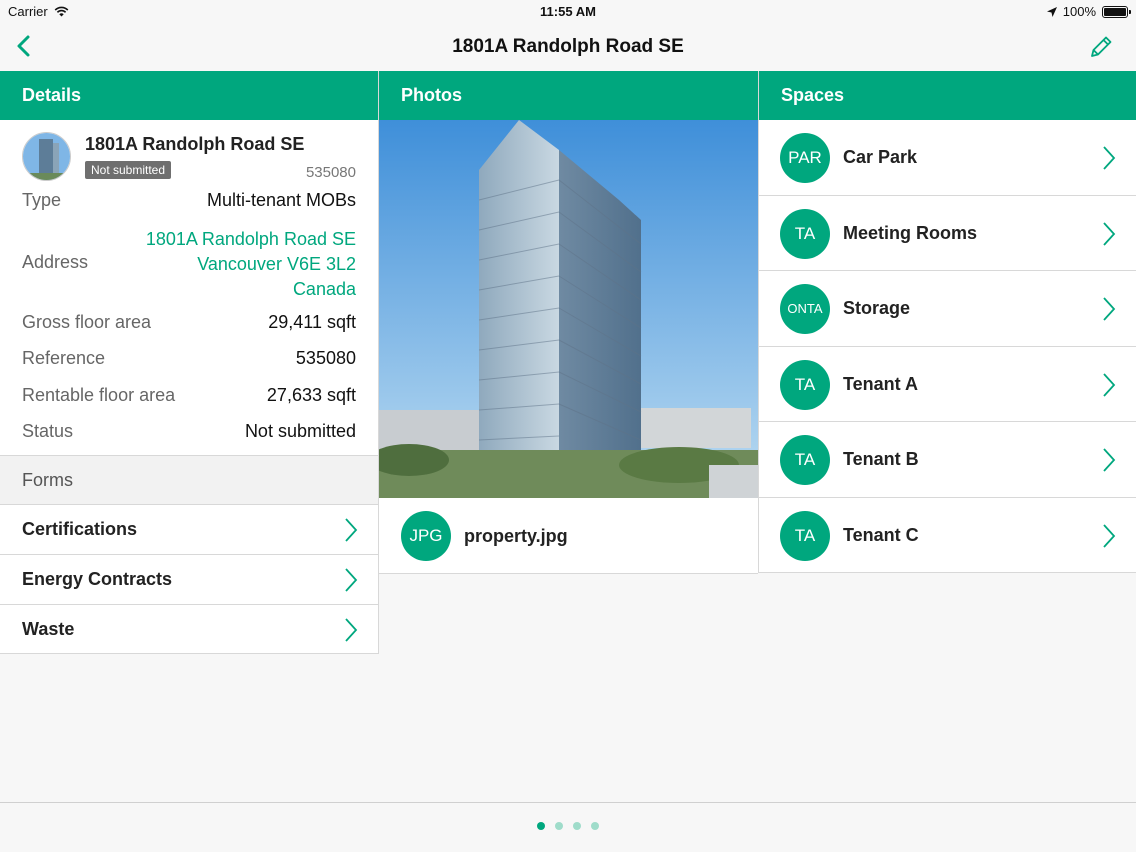 The height and width of the screenshot is (852, 1136). Describe the element at coordinates (189, 529) in the screenshot. I see `form-item-certifications: Certifications` at that location.